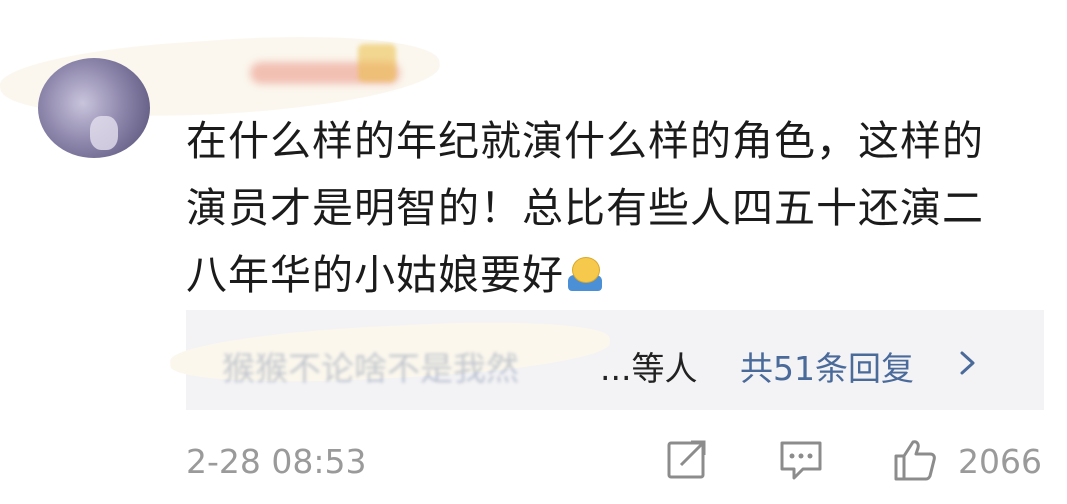  Describe the element at coordinates (915, 460) in the screenshot. I see `thumbs-up-icon` at that location.